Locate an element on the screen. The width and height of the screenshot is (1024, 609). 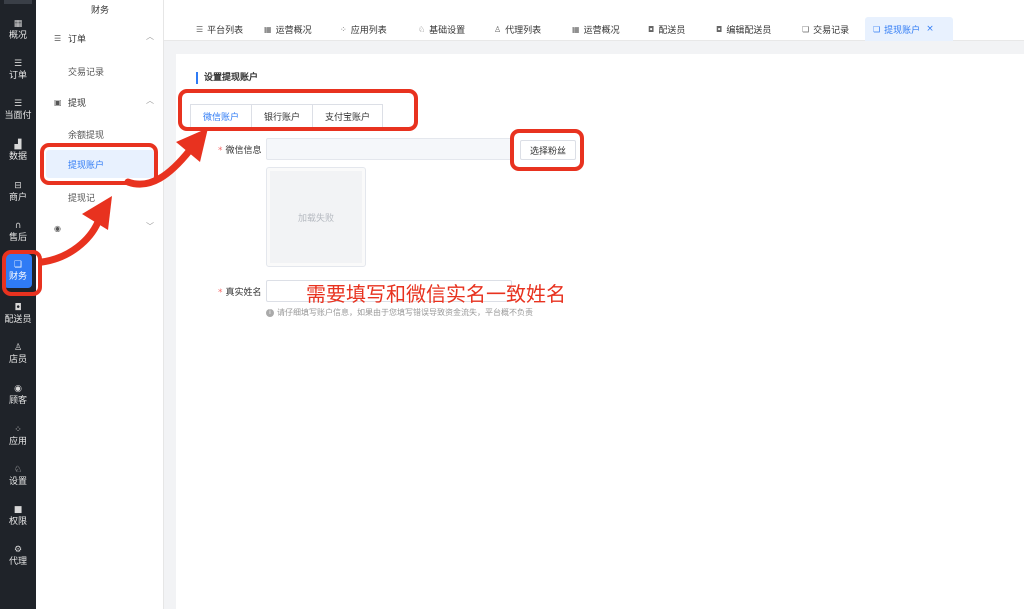
tab-operations-overview-2: ▦ 运营概况 is located at coordinates (596, 29).